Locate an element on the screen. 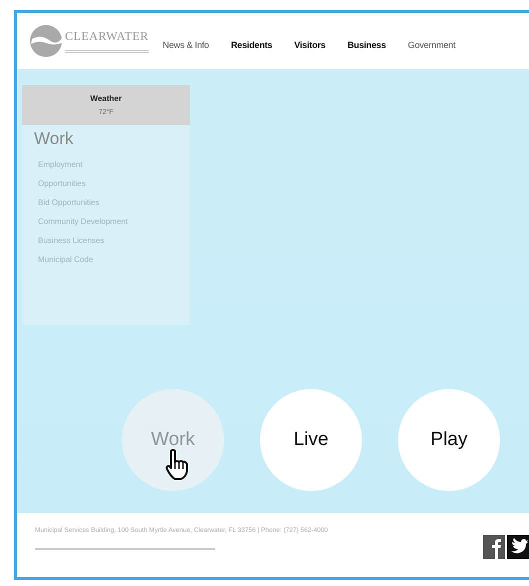  weather-label: Weather is located at coordinates (106, 98).